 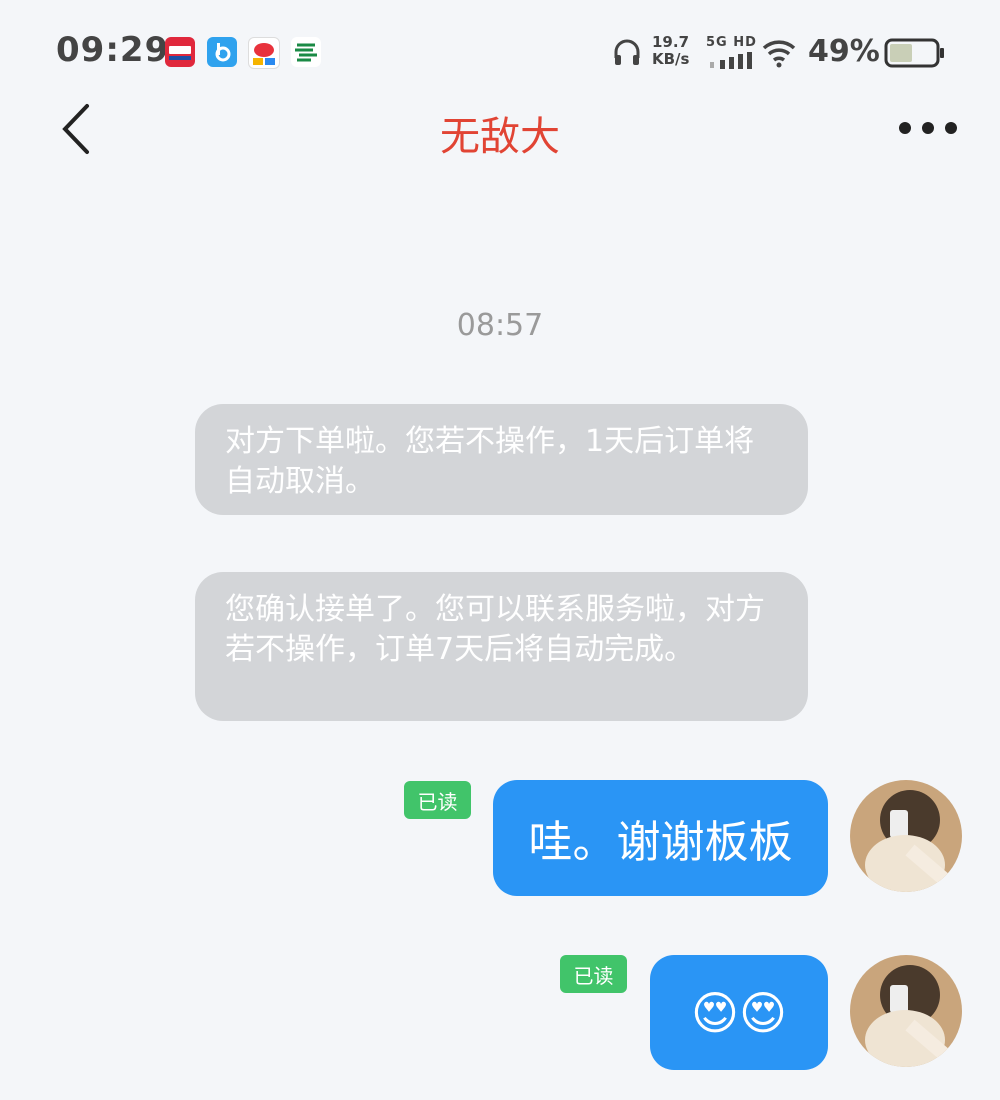 I want to click on network-type: 5G HD, so click(x=731, y=42).